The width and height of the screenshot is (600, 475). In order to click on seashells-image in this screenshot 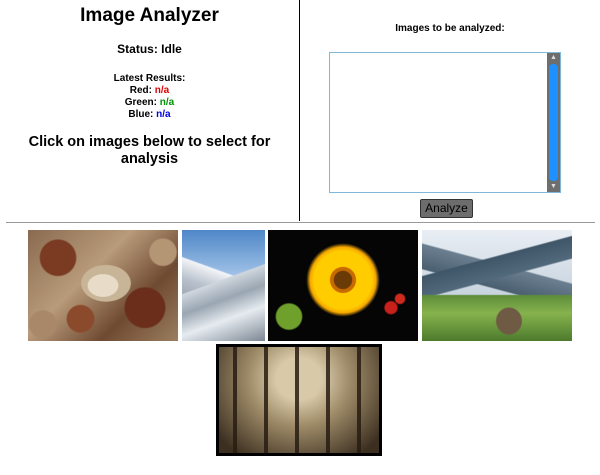, I will do `click(103, 285)`.